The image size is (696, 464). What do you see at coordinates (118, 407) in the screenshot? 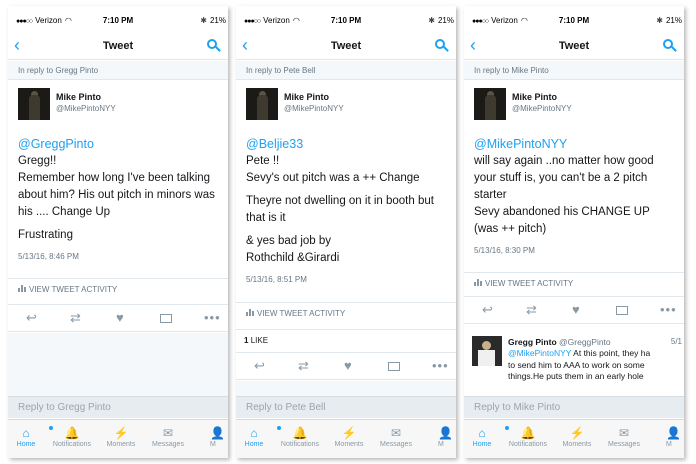
I see `reply-input: Reply to Gregg Pinto` at bounding box center [118, 407].